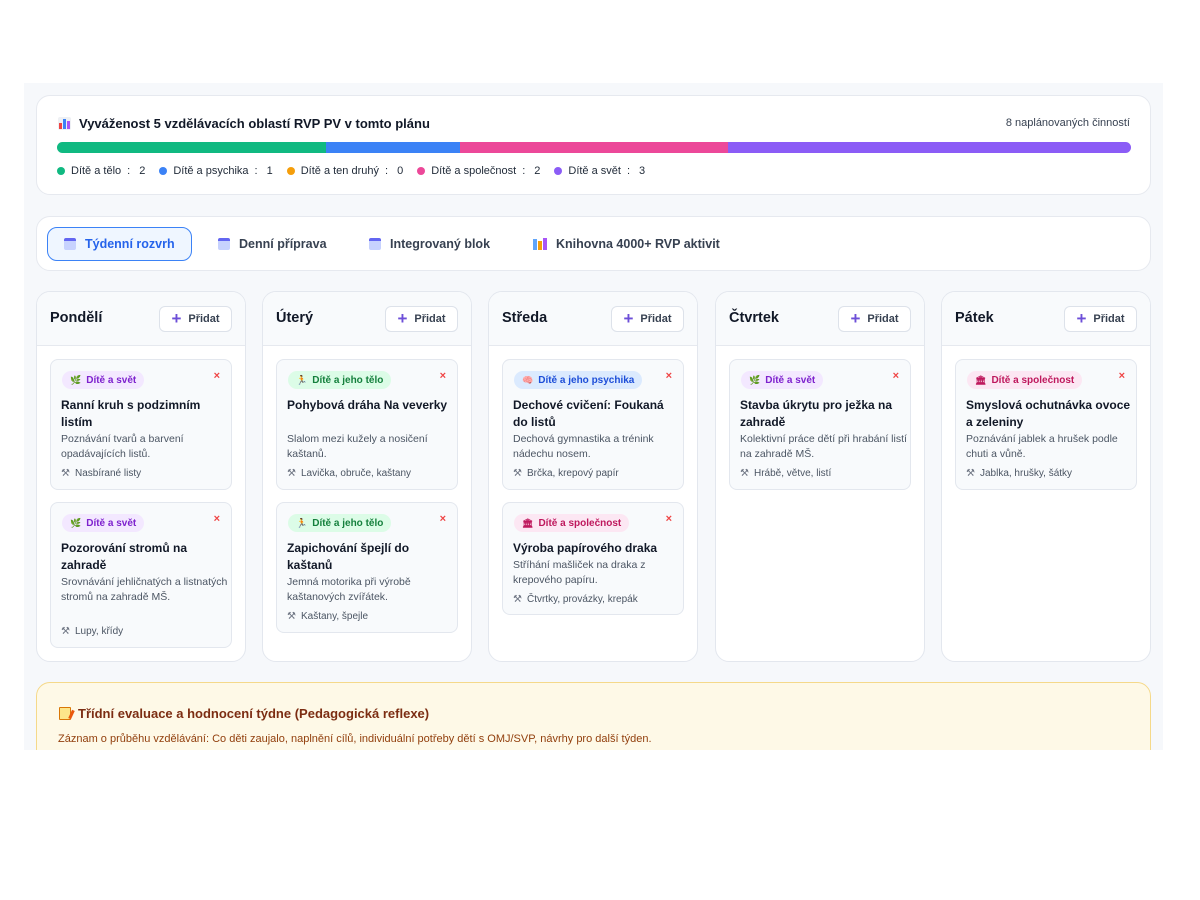 This screenshot has height=900, width=1200. Describe the element at coordinates (638, 244) in the screenshot. I see `tab-label: Knihovna 4000+ RVP aktivit` at that location.